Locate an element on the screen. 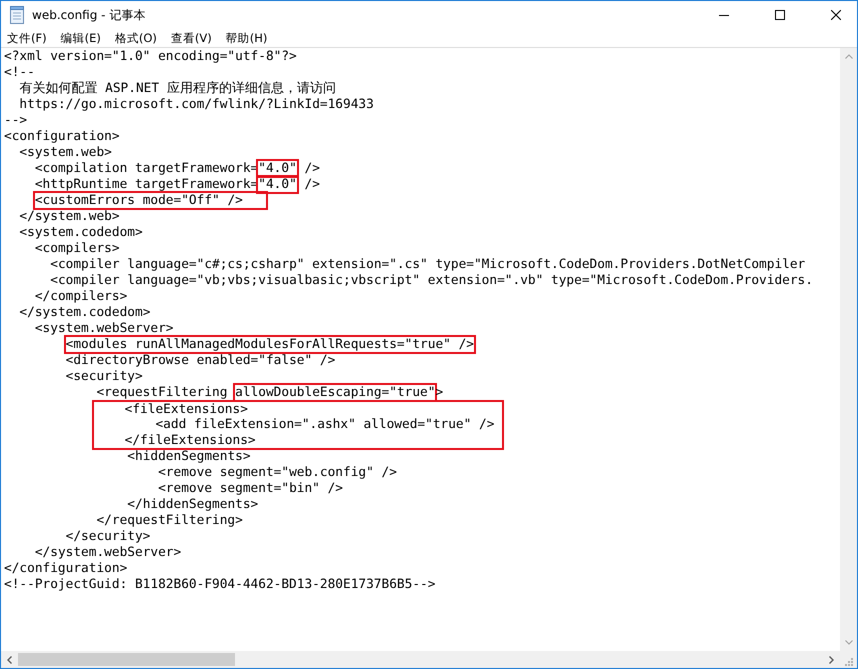 The height and width of the screenshot is (669, 858). code-text: </fileExtensions> is located at coordinates (190, 440).